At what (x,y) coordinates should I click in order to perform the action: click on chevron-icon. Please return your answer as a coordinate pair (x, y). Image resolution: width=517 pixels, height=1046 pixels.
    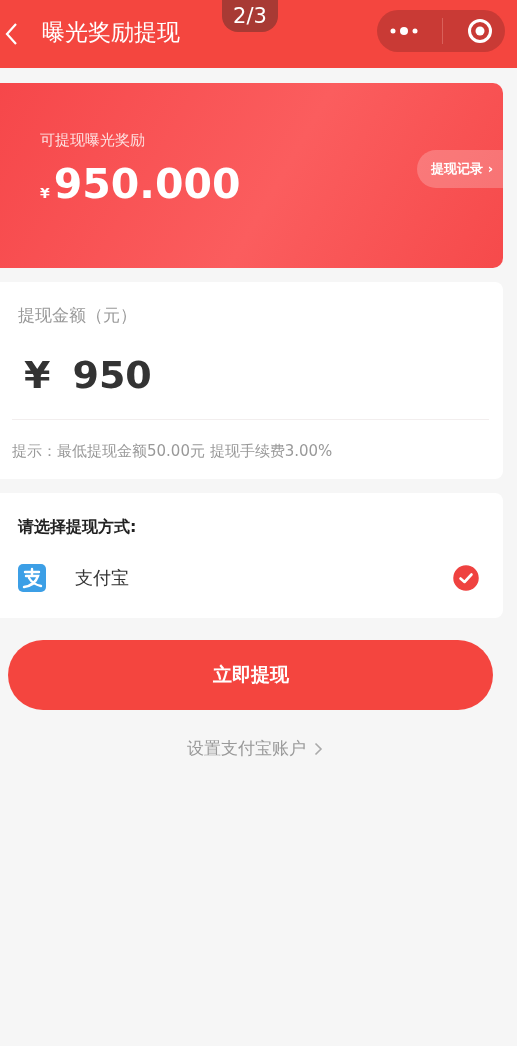
    Looking at the image, I should click on (318, 748).